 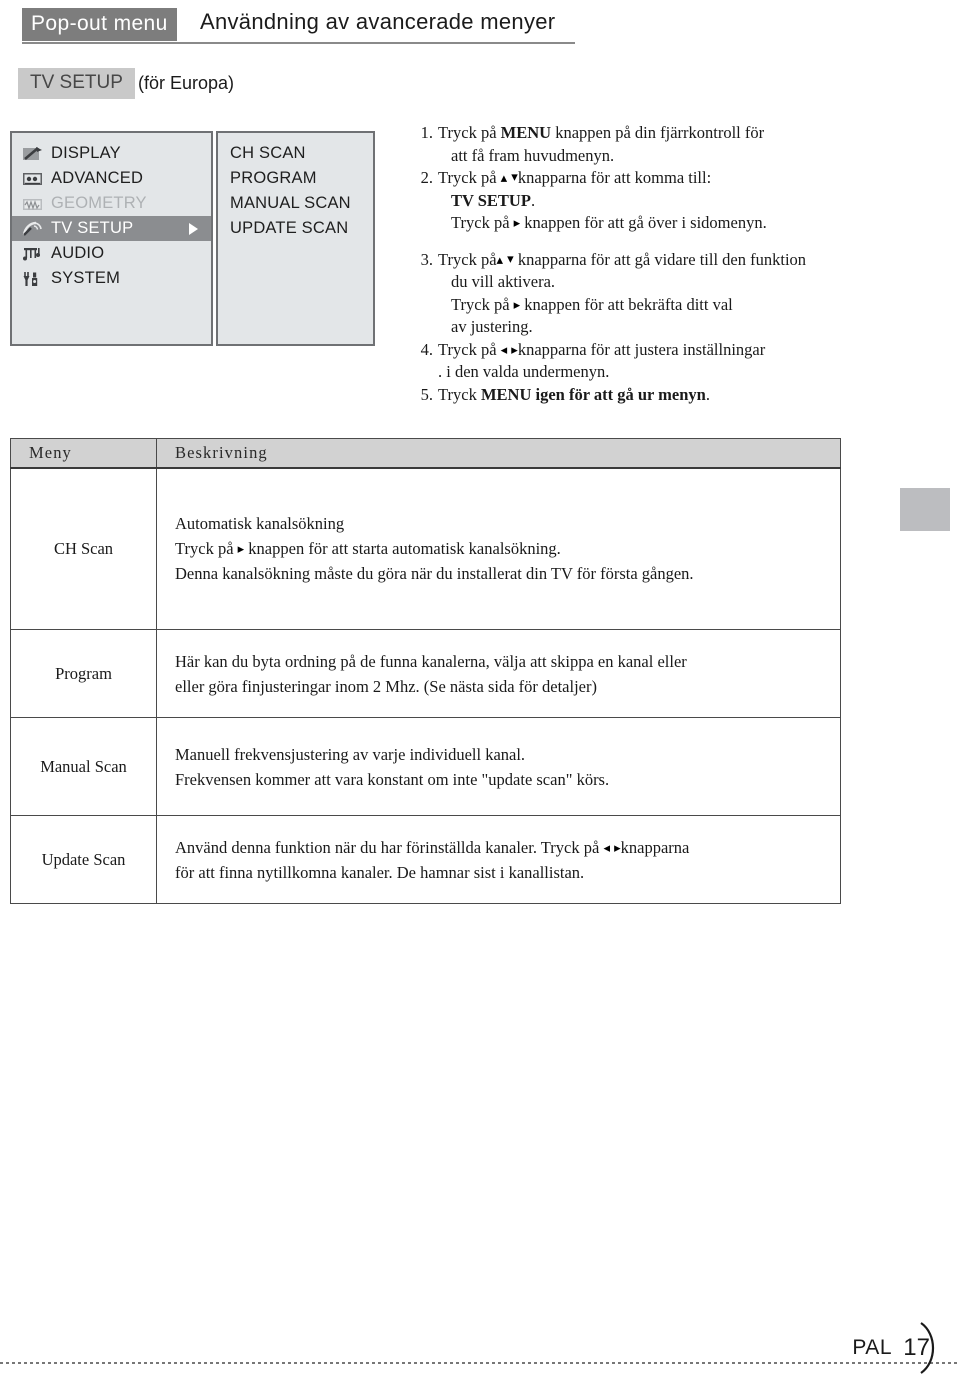 What do you see at coordinates (641, 349) in the screenshot?
I see `text-run: knapparna för att justera inställningar` at bounding box center [641, 349].